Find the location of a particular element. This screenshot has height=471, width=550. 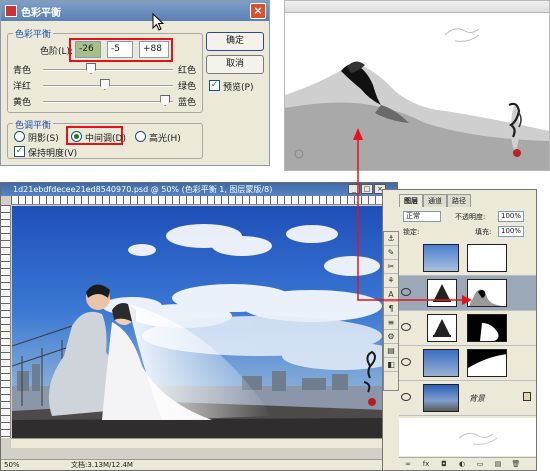

shadows-radio is located at coordinates (19, 136).